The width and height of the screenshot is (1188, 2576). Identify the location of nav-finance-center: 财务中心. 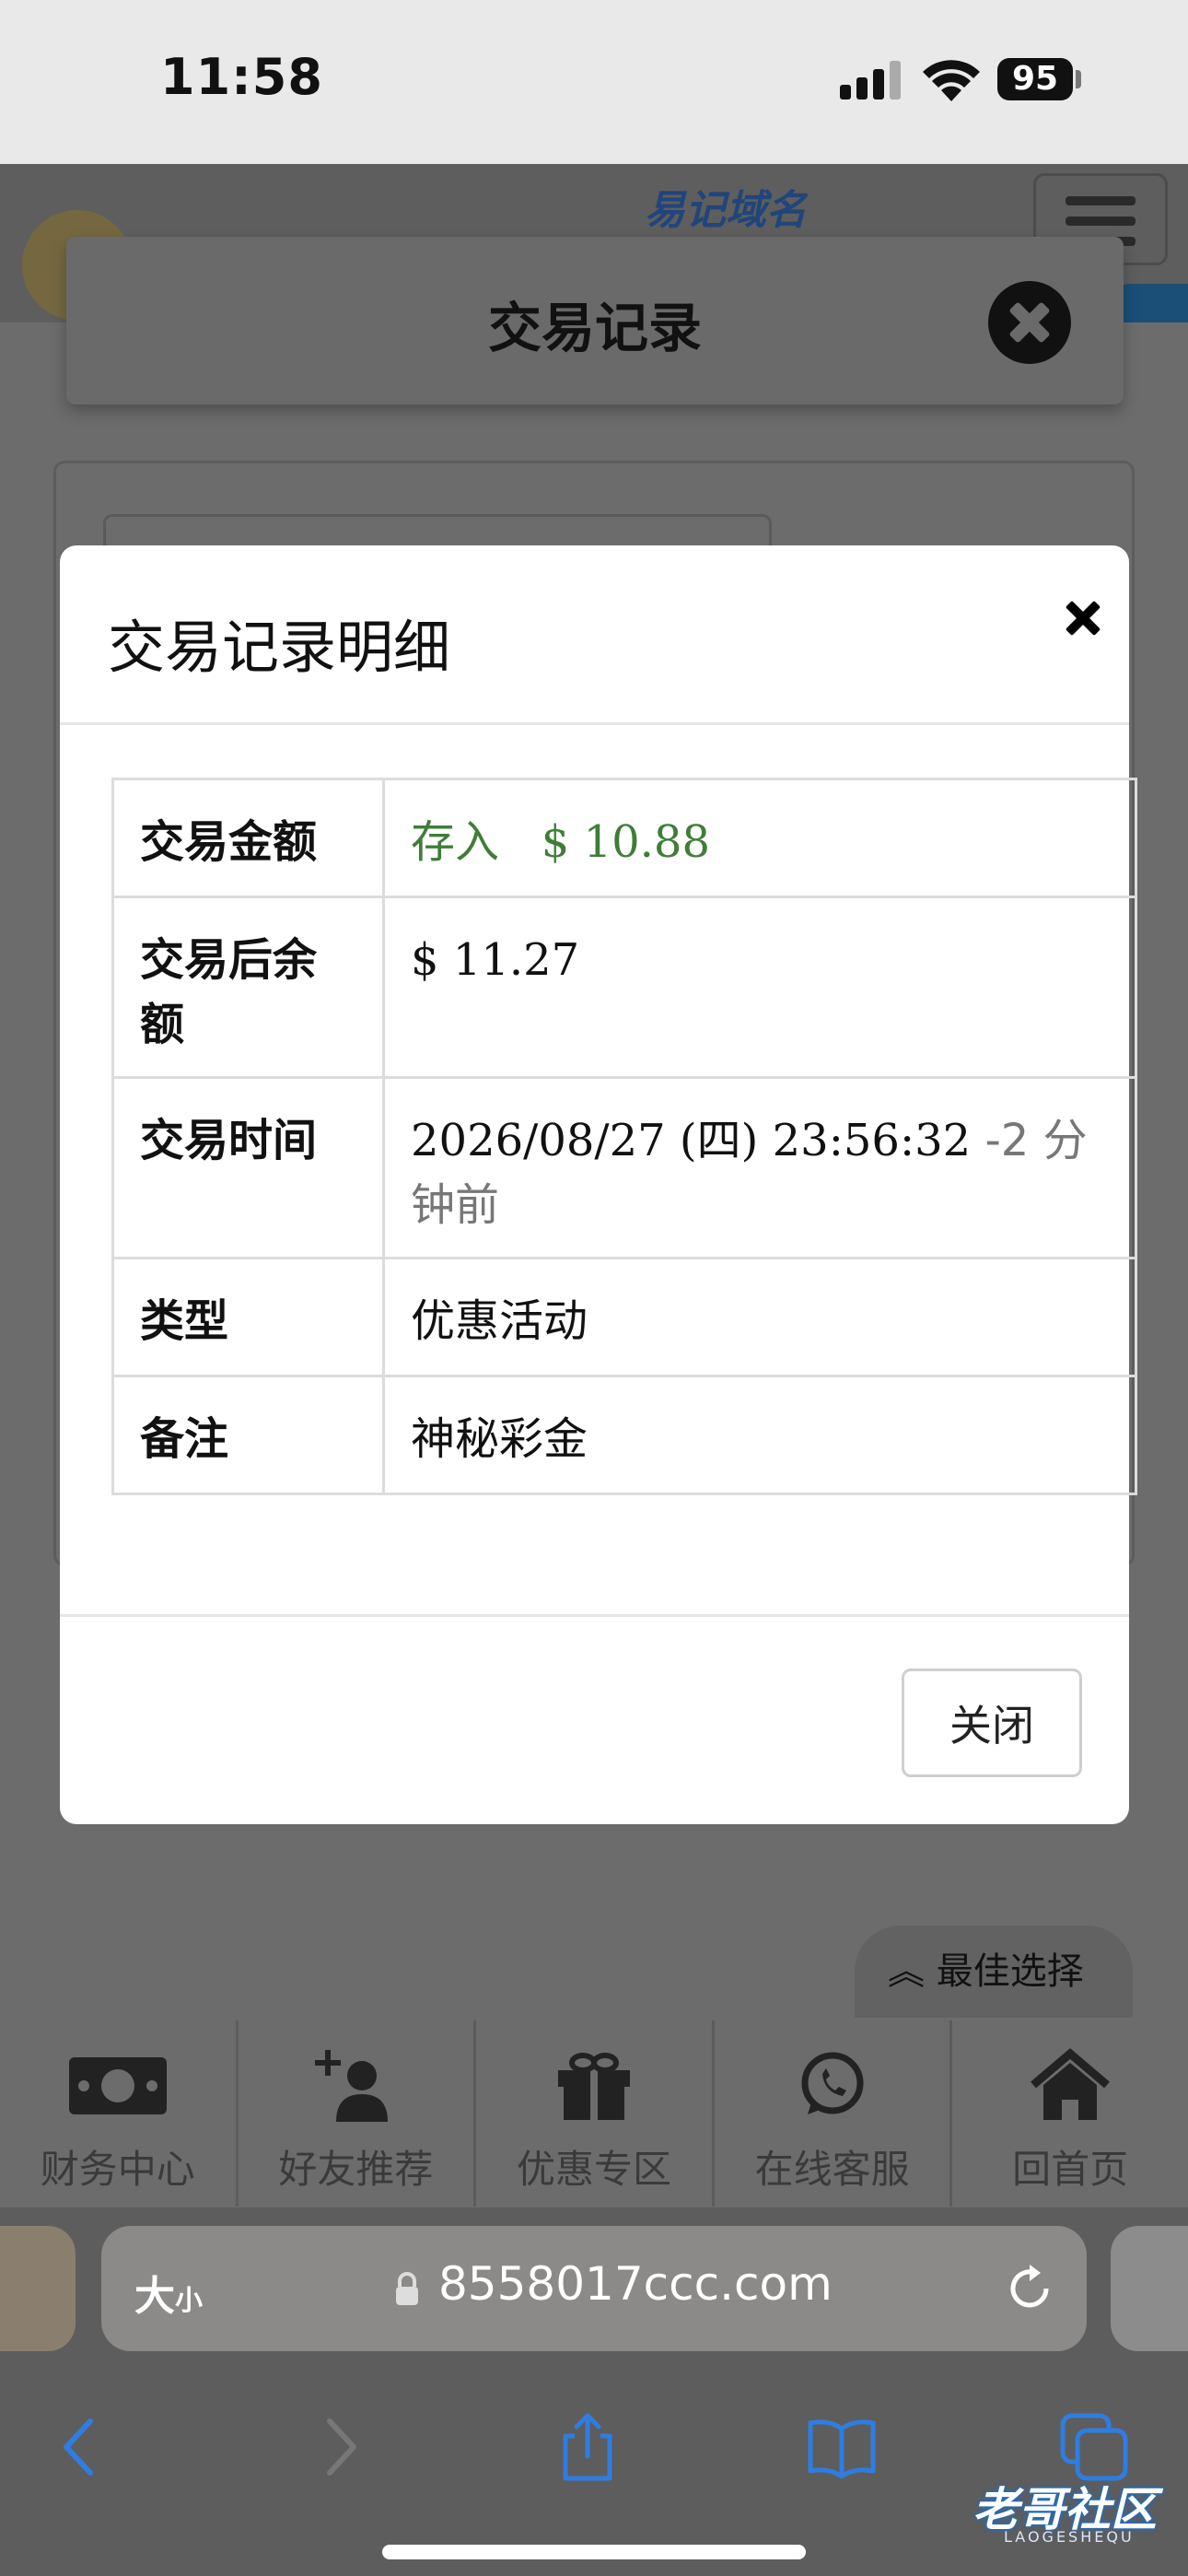
(119, 2113).